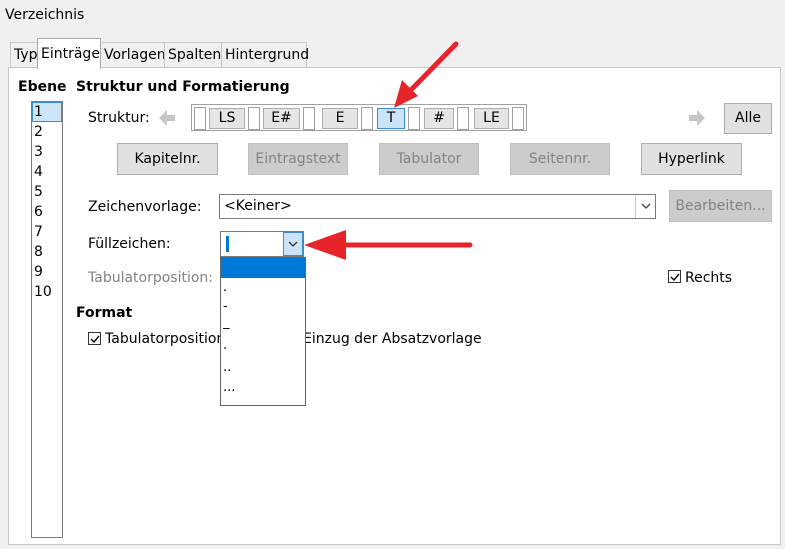 This screenshot has height=549, width=785. Describe the element at coordinates (45, 15) in the screenshot. I see `window-title: Verzeichnis` at that location.